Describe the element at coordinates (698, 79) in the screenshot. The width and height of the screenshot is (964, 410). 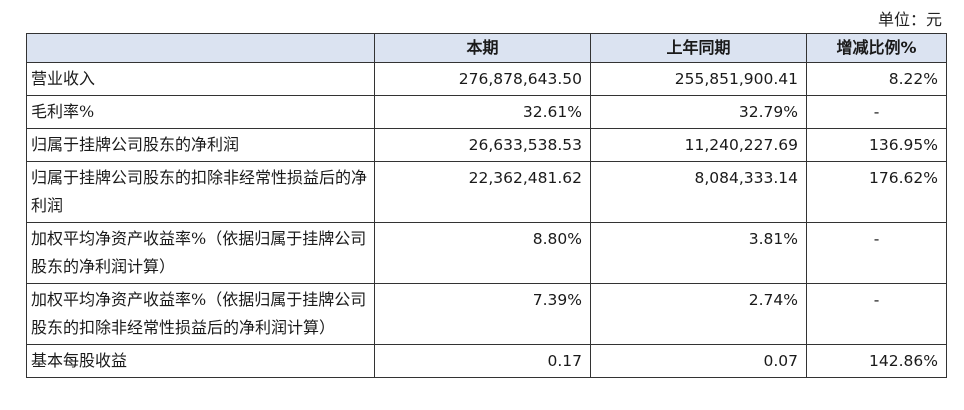
I see `prior-value: 255,851,900.41` at that location.